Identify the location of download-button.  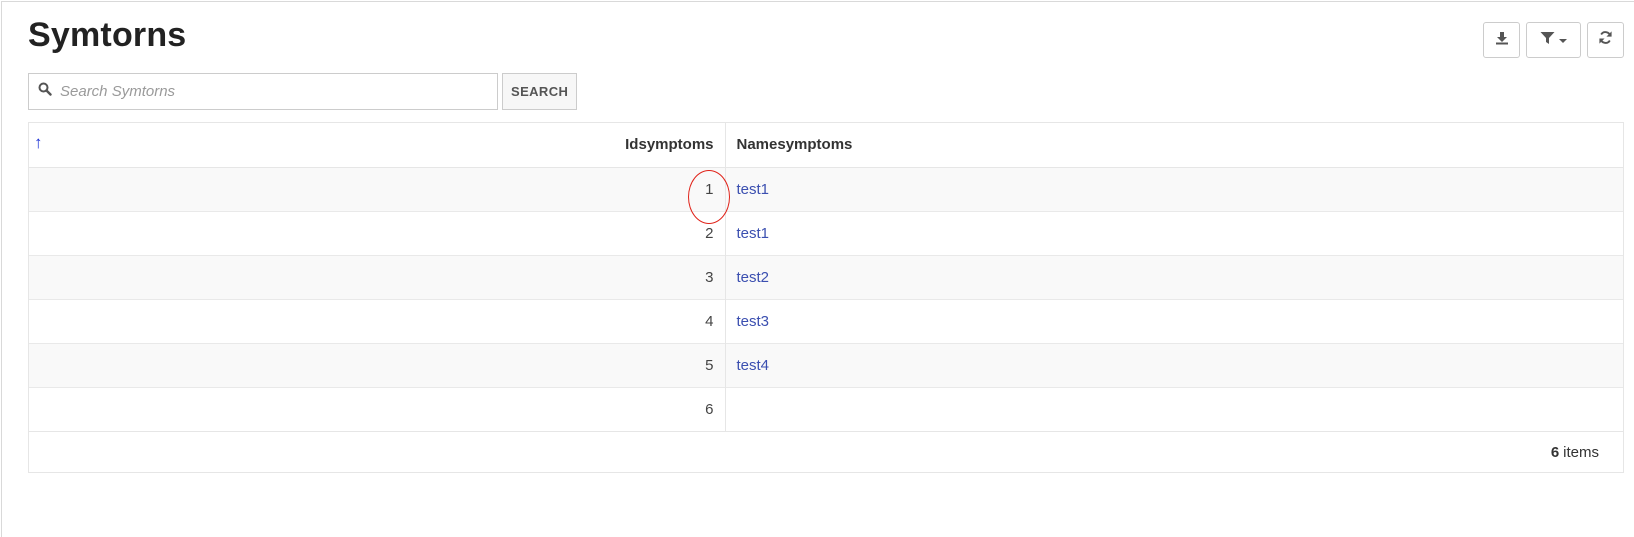
(1501, 40).